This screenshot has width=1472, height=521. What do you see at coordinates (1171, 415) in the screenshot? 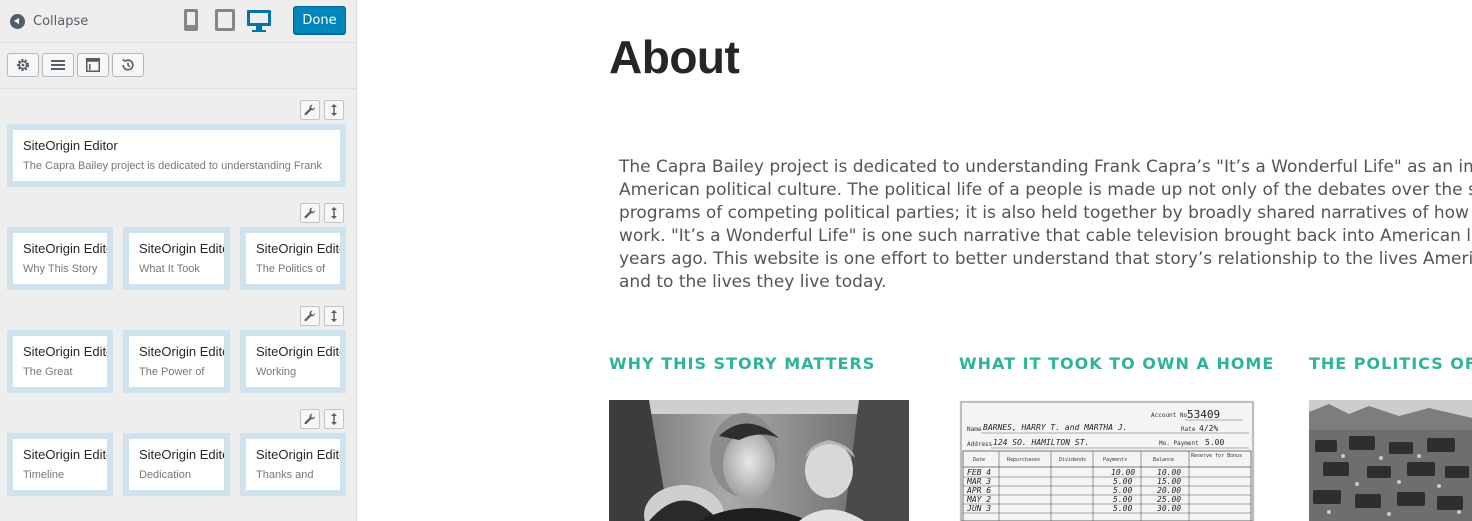
I see `svg-text: Account No.` at bounding box center [1171, 415].